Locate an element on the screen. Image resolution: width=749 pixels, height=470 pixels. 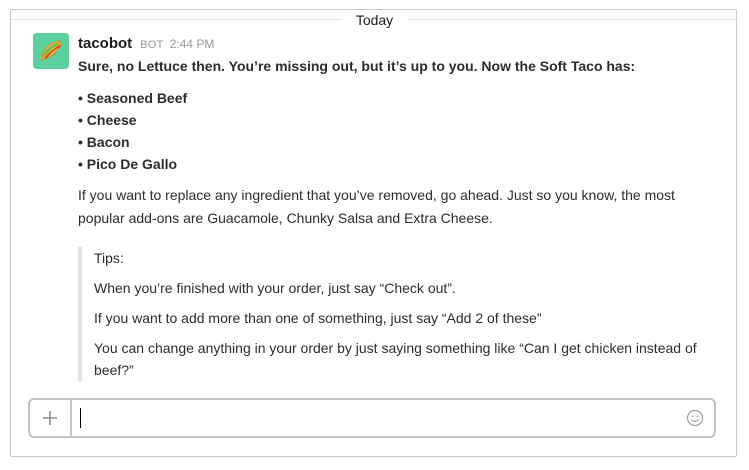
taco-icon is located at coordinates (51, 51).